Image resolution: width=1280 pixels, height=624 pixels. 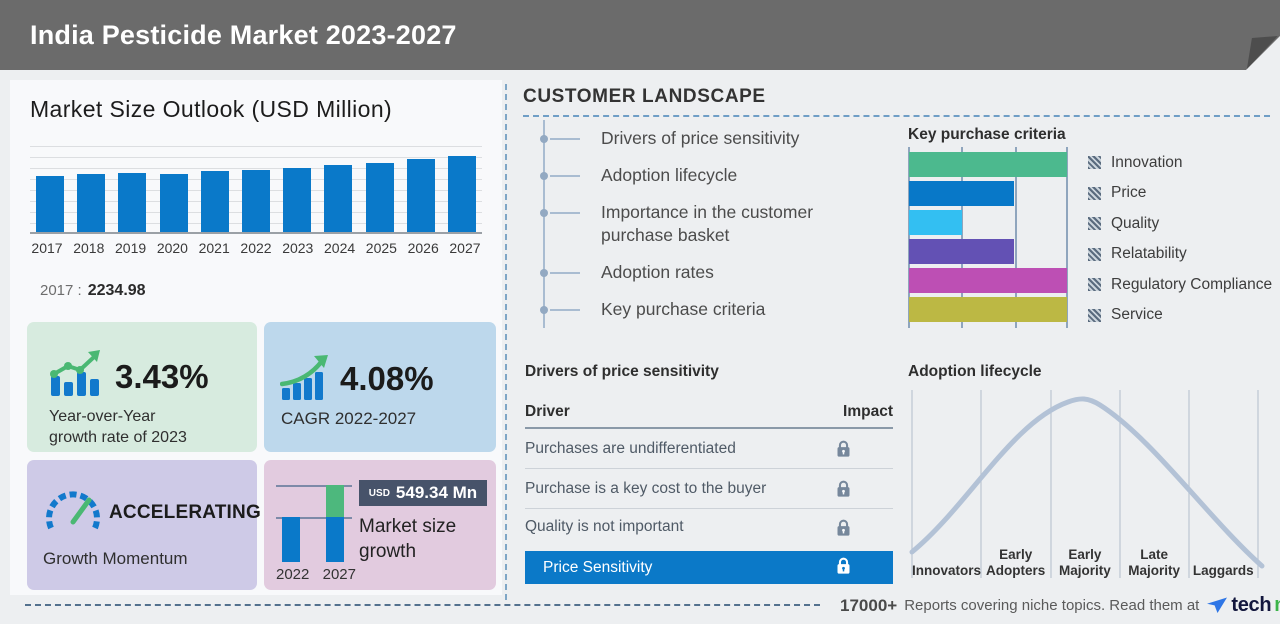 What do you see at coordinates (988, 237) in the screenshot?
I see `kpc-plot` at bounding box center [988, 237].